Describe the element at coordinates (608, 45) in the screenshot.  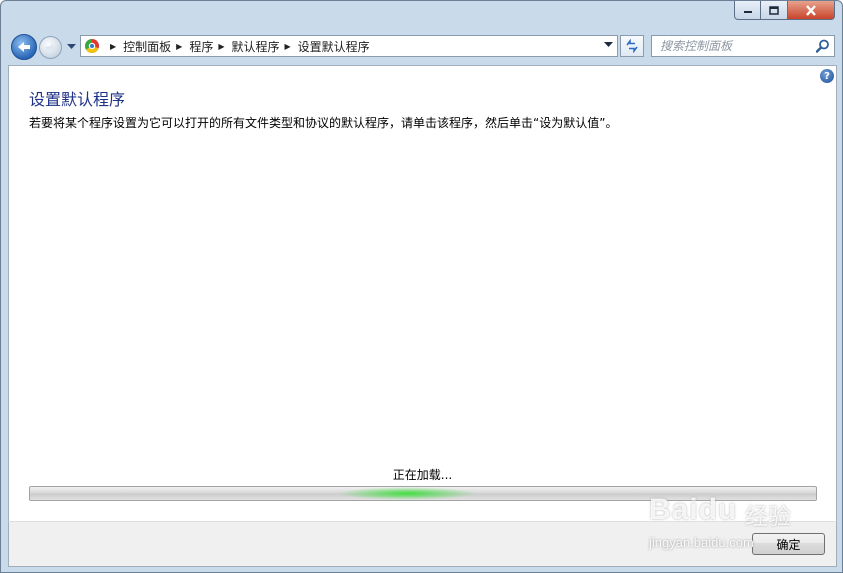
I see `address-dropdown-icon` at that location.